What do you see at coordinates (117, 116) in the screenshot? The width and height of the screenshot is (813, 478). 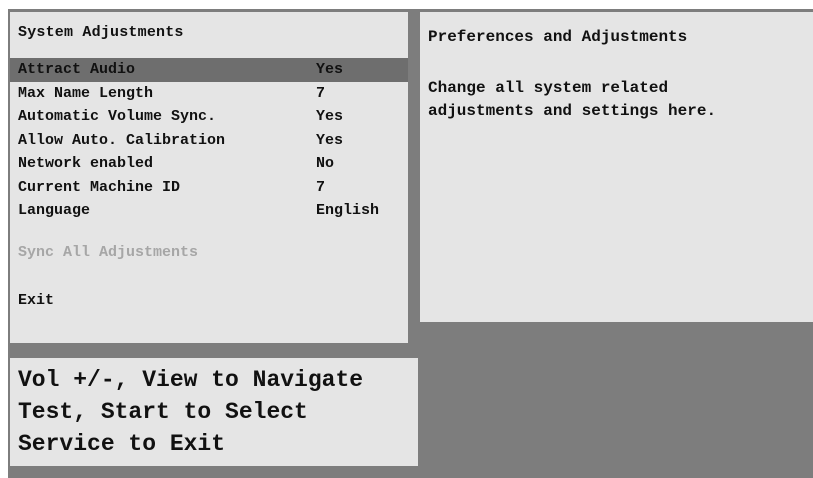 I see `menu-item-label: Automatic Volume Sync.` at bounding box center [117, 116].